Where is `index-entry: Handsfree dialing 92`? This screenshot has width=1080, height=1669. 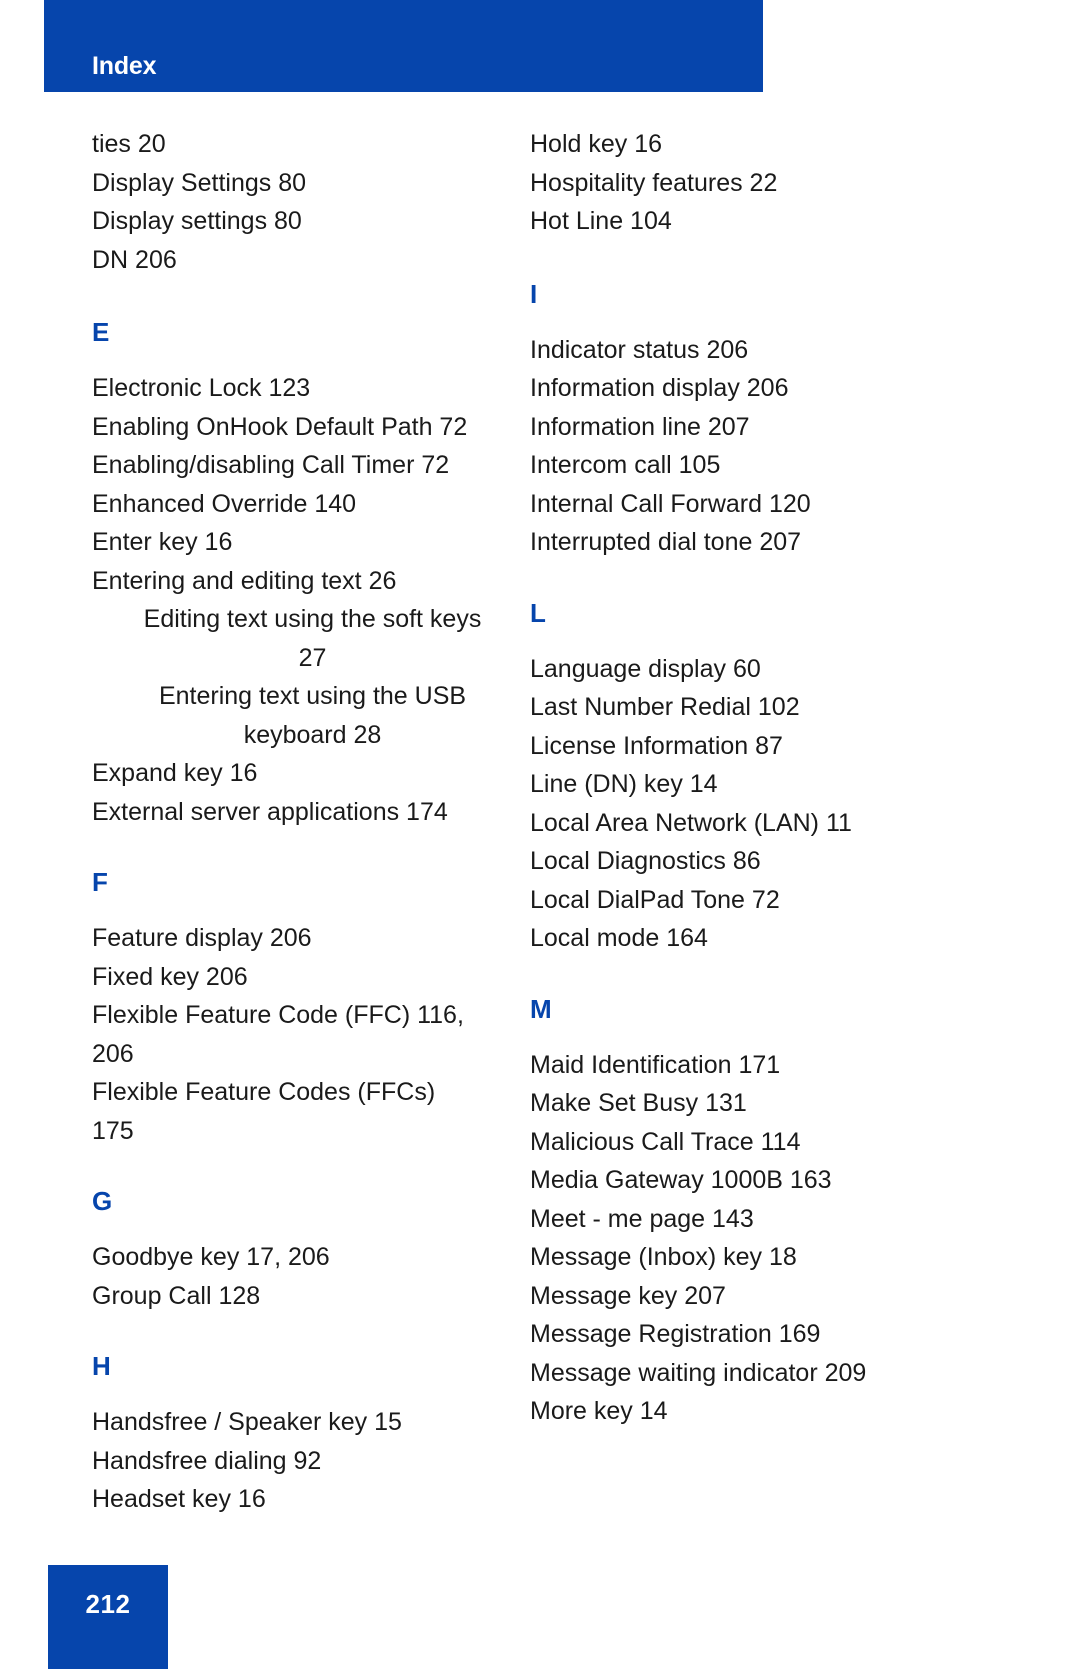
index-entry: Handsfree dialing 92 is located at coordinates (207, 1460).